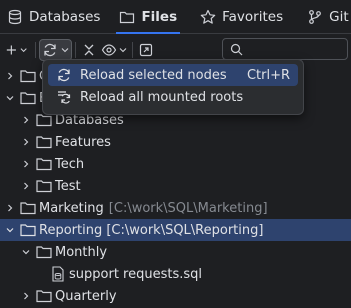 This screenshot has height=308, width=351. I want to click on sql-file-icon, so click(58, 274).